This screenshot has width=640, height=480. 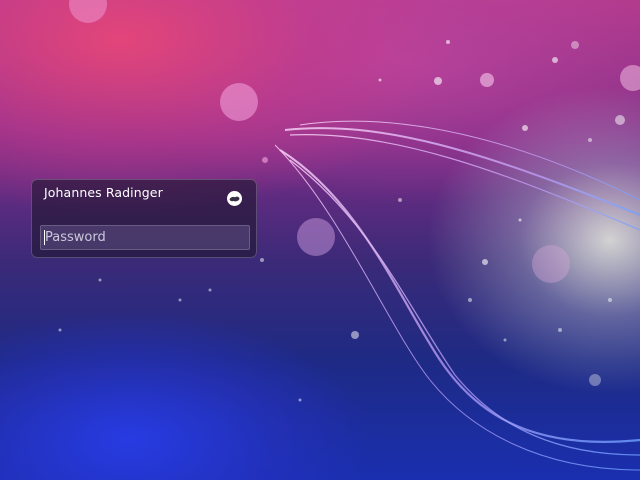 I want to click on session-selector-icon, so click(x=234, y=198).